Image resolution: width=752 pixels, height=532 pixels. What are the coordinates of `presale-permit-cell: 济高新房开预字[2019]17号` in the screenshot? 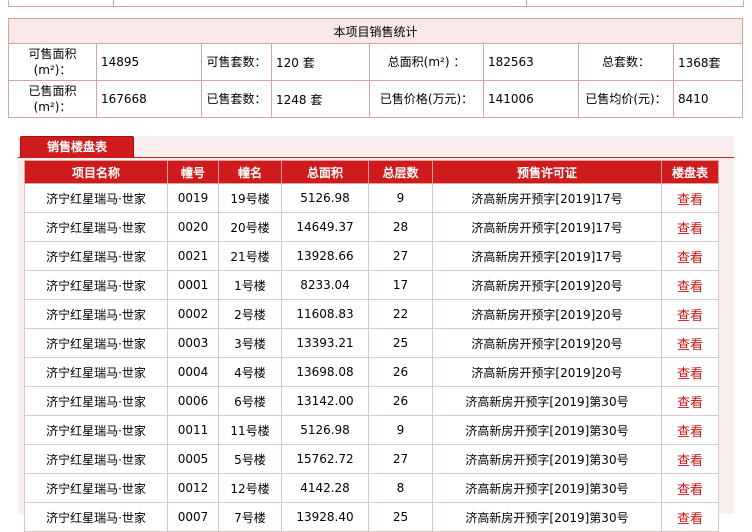 It's located at (547, 227).